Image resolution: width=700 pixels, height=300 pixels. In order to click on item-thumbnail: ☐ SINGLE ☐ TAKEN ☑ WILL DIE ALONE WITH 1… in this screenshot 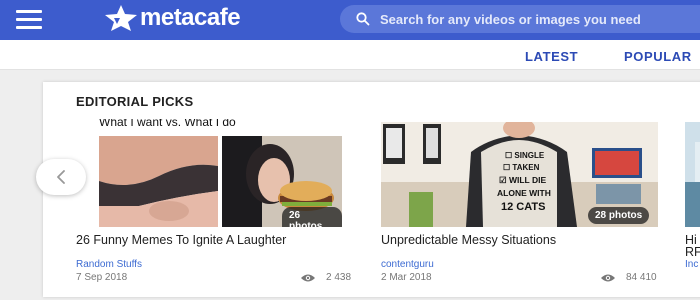, I will do `click(519, 174)`.